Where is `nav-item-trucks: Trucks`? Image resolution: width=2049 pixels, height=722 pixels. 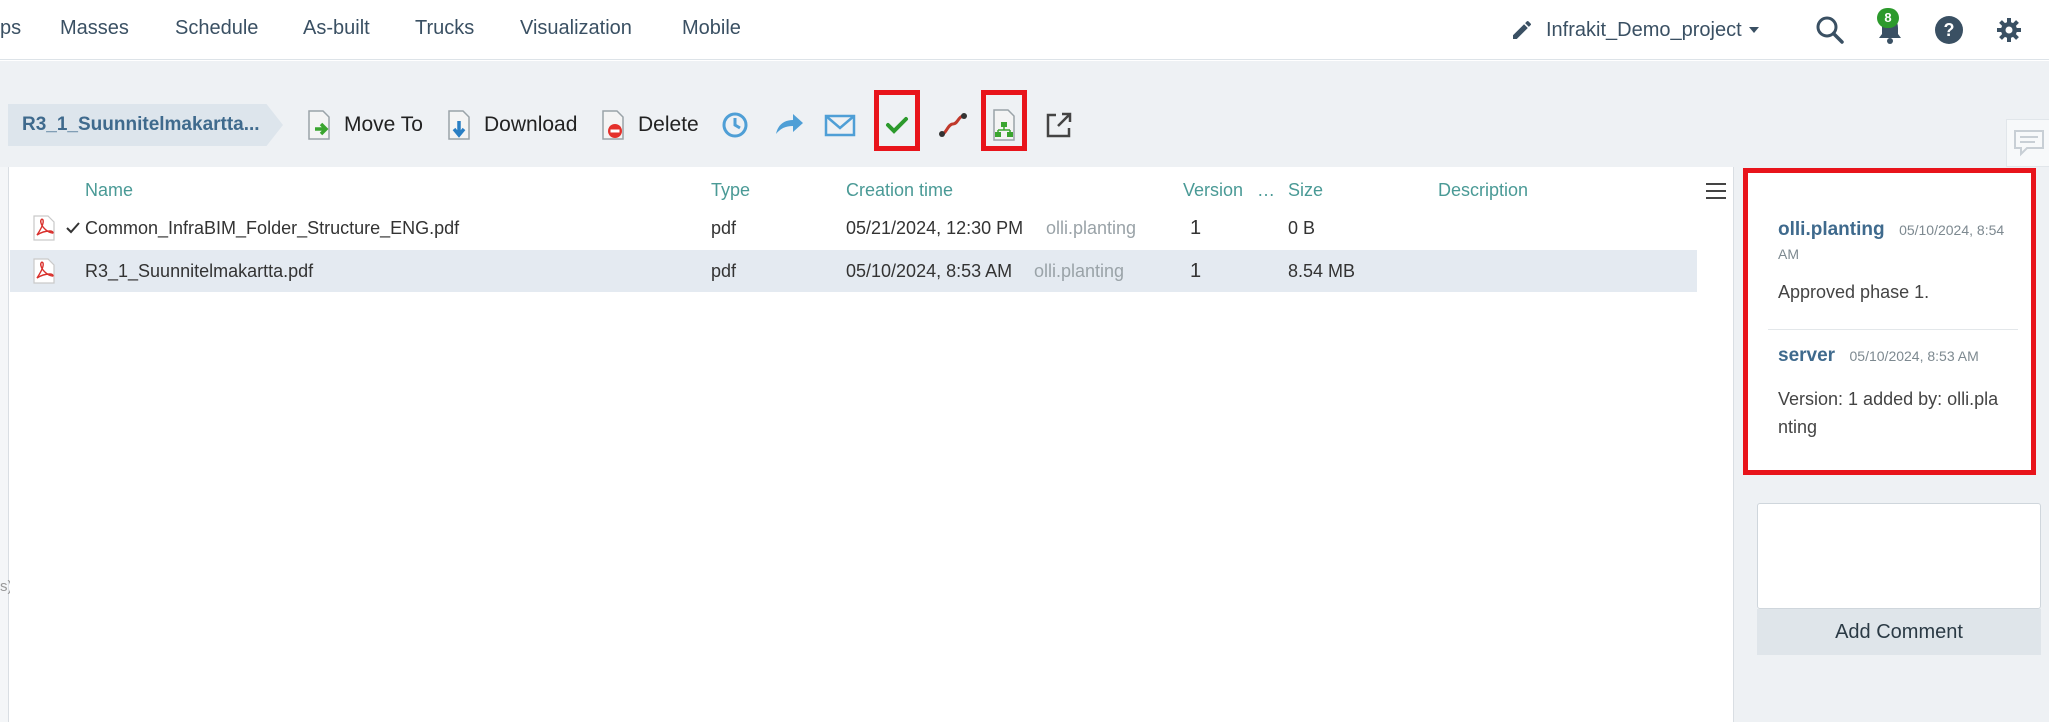
nav-item-trucks: Trucks is located at coordinates (444, 28).